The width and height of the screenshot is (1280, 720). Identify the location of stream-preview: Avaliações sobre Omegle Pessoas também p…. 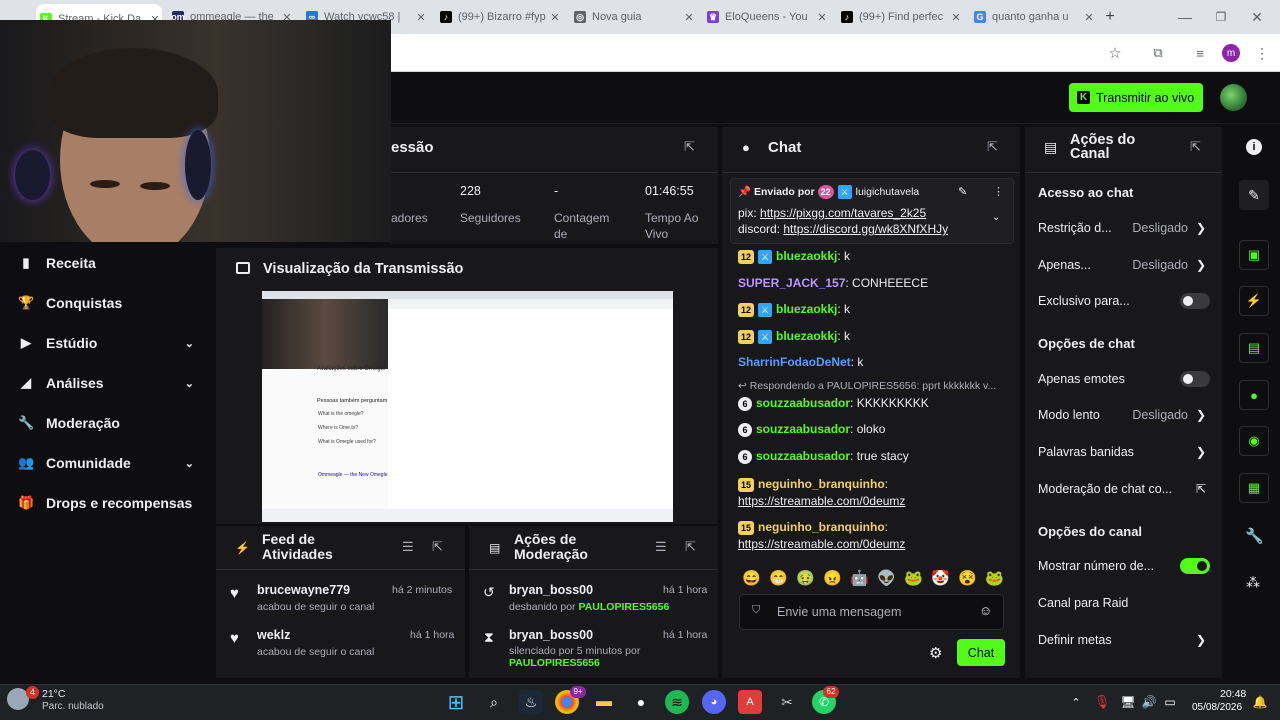
(467, 406).